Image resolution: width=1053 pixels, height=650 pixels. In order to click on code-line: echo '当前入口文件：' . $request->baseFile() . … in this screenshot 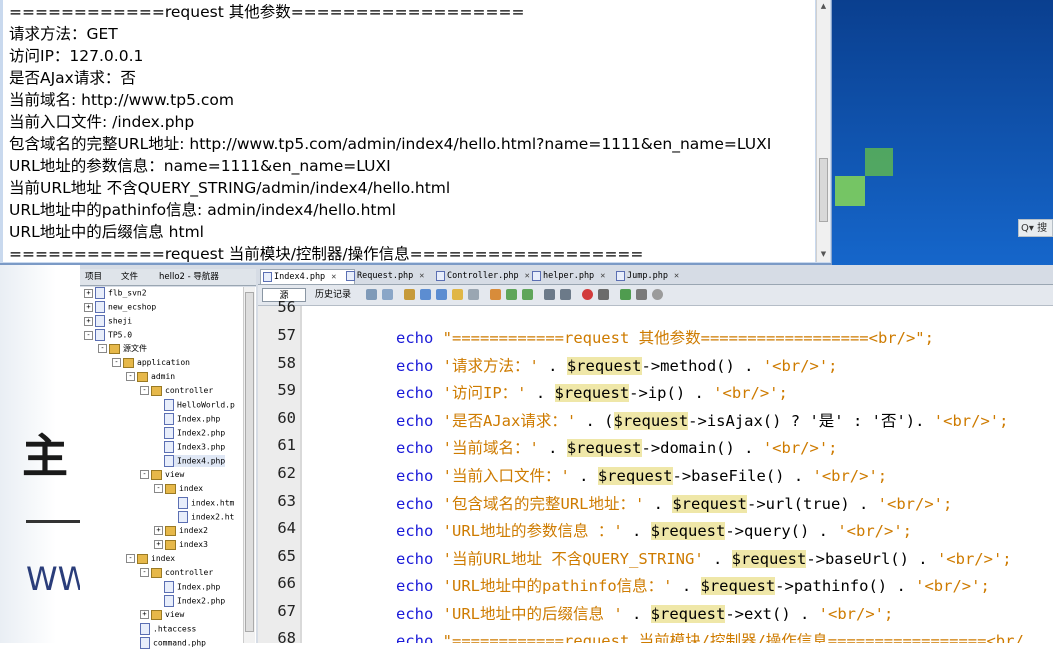, I will do `click(642, 476)`.